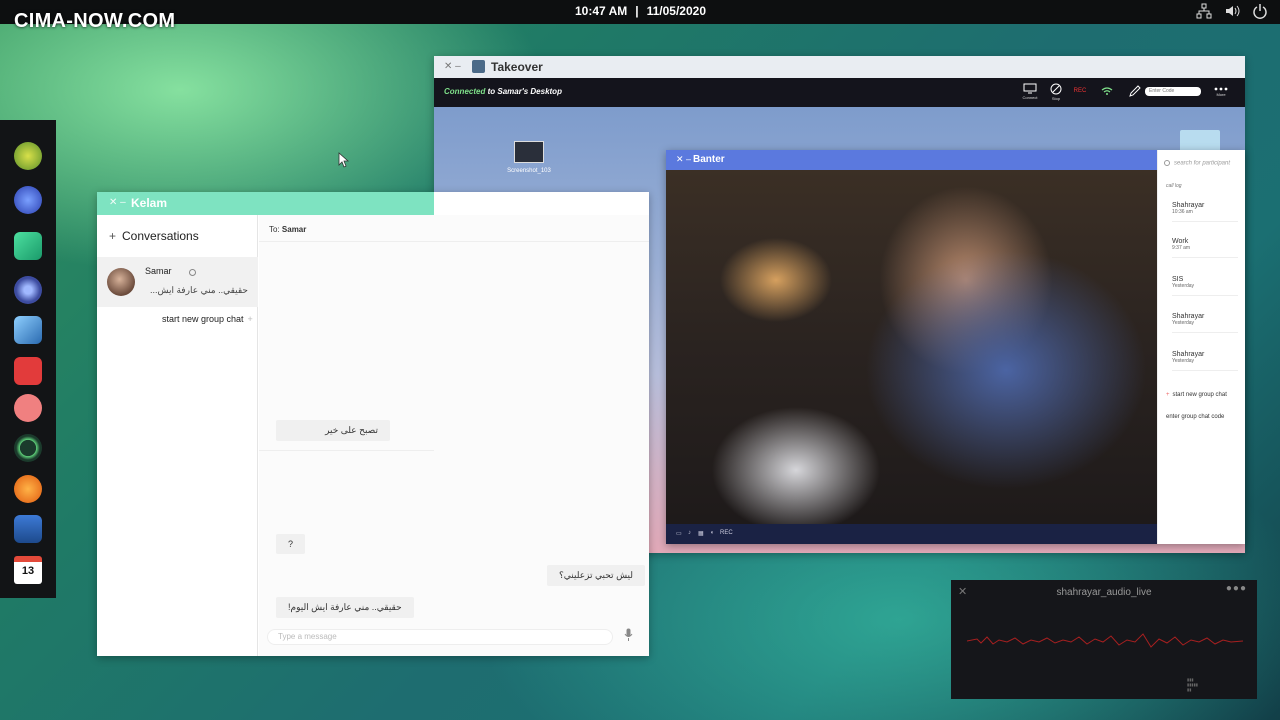 This screenshot has width=1280, height=720. I want to click on takeover-titlebar: ✕ – Takeover, so click(839, 67).